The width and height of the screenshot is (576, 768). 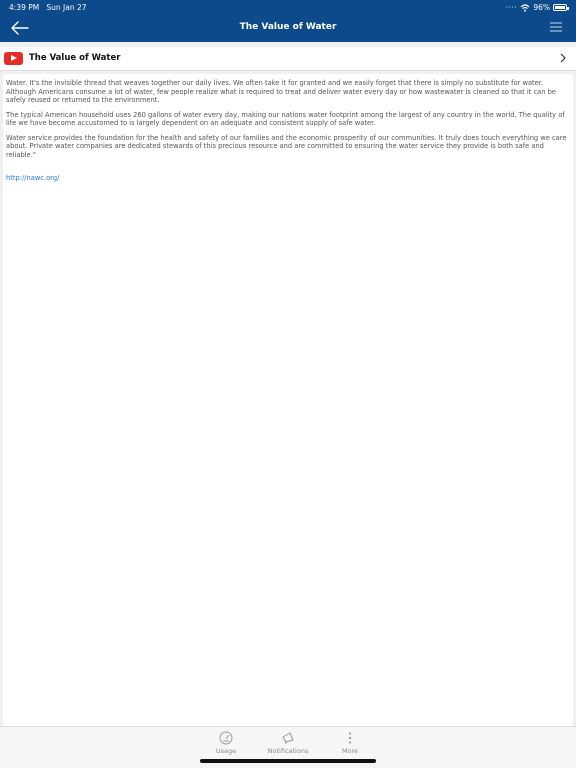 I want to click on source-link: http://nawc.org/, so click(x=32, y=178).